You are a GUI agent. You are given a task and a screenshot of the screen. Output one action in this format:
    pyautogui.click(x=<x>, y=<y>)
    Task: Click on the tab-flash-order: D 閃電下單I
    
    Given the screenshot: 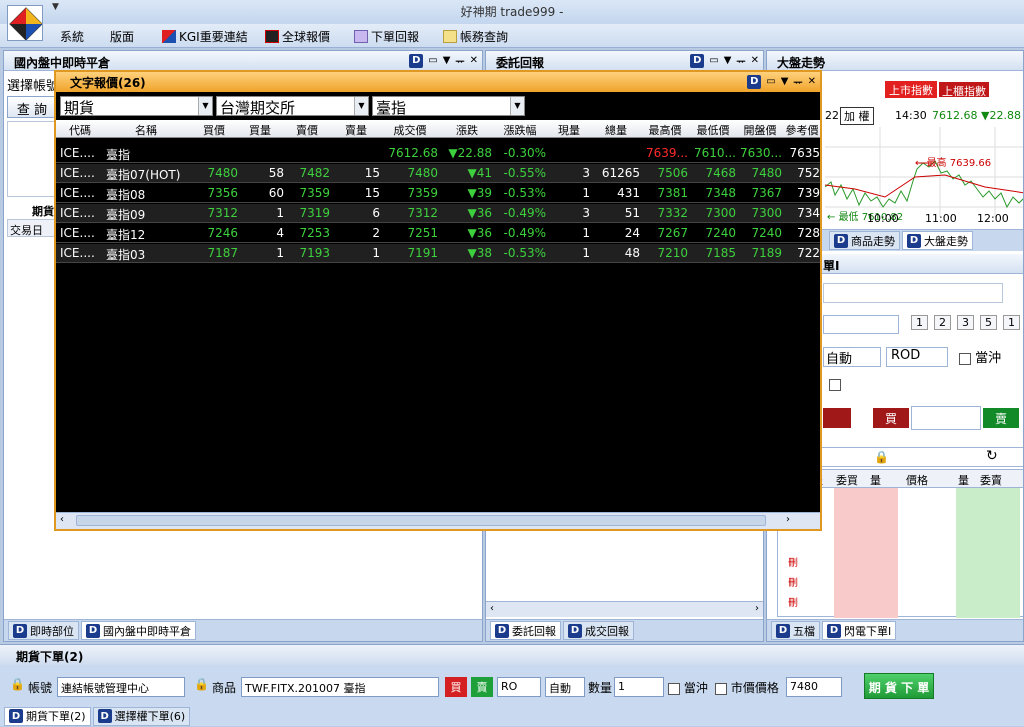 What is the action you would take?
    pyautogui.click(x=859, y=630)
    